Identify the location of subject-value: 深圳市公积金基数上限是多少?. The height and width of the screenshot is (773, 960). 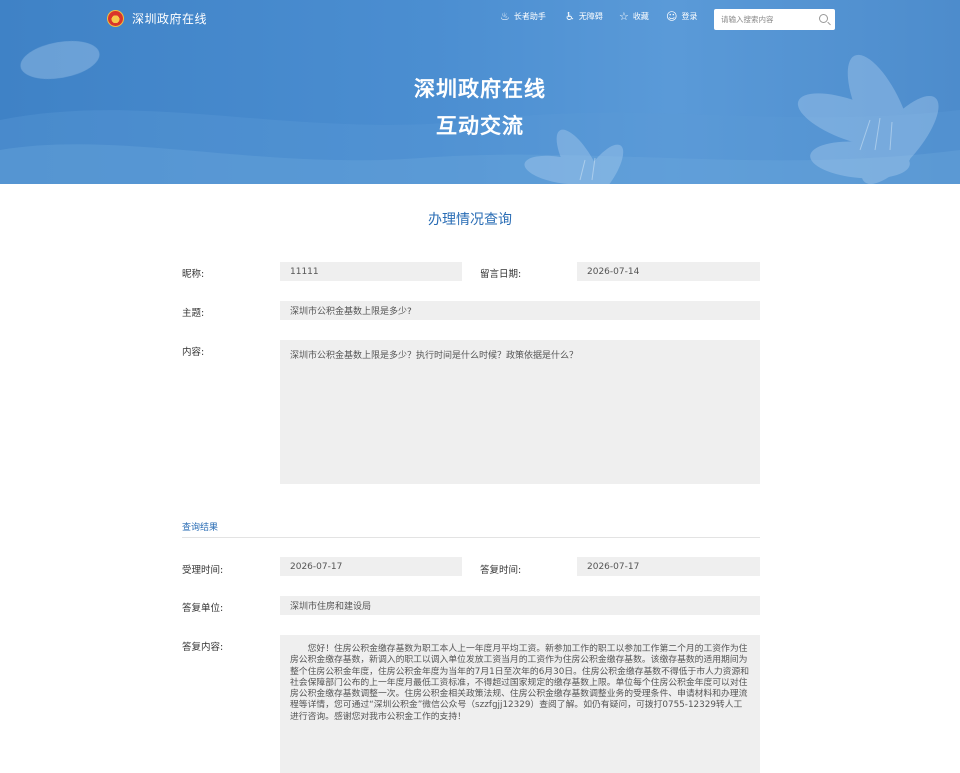
(351, 312).